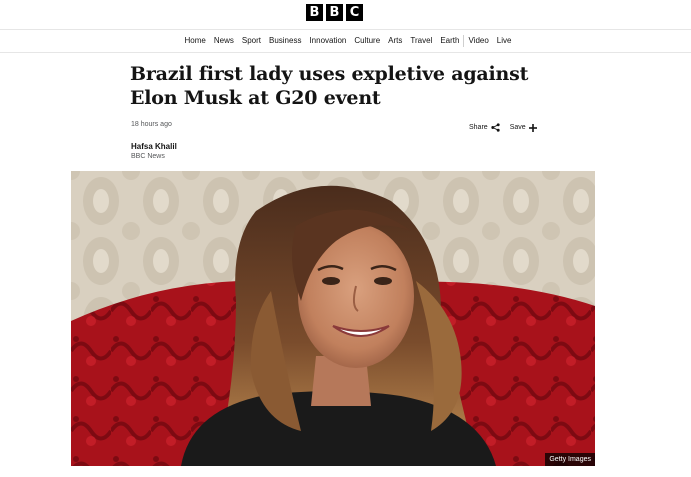 The height and width of the screenshot is (477, 691). What do you see at coordinates (367, 41) in the screenshot?
I see `nav-item-culture: Culture` at bounding box center [367, 41].